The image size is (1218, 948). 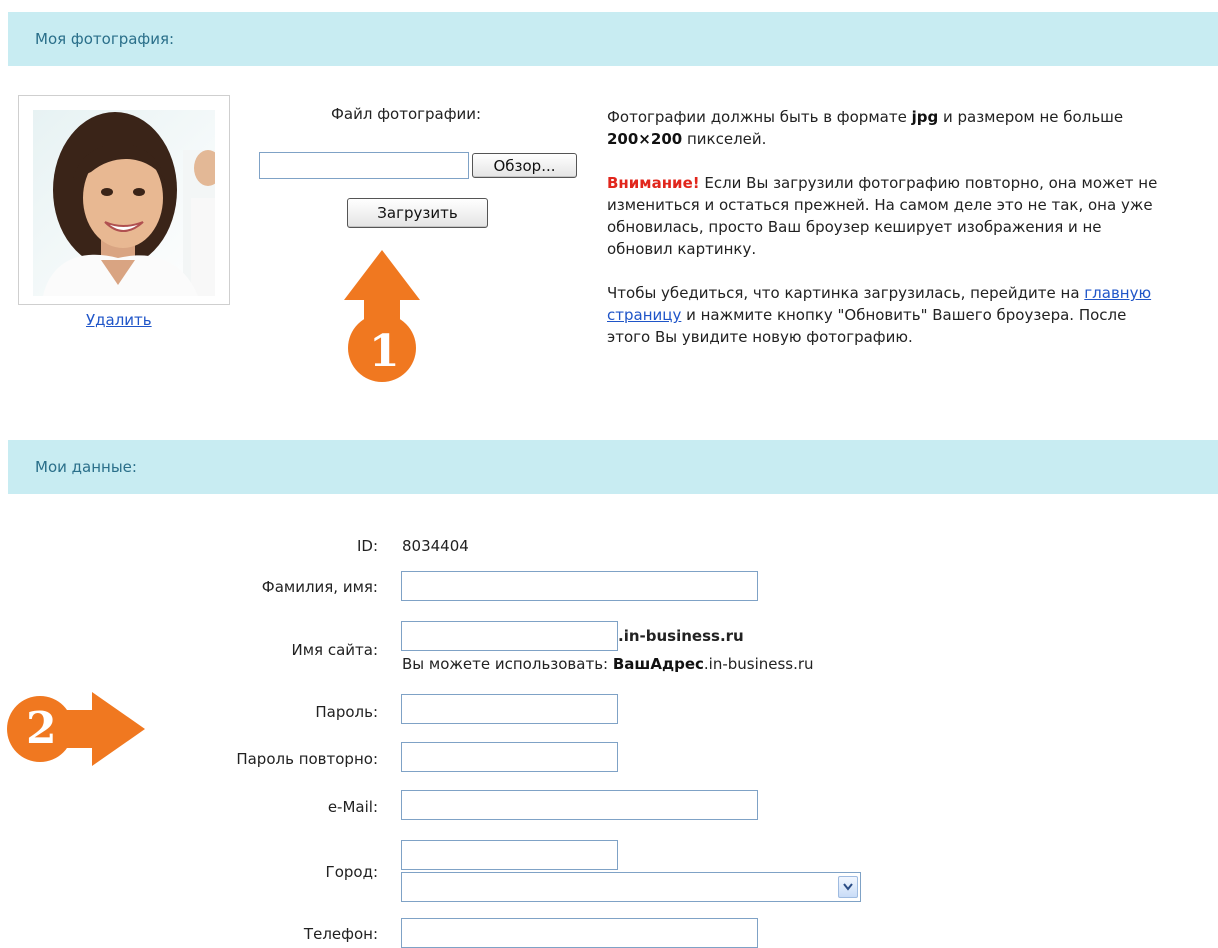 I want to click on id-value: 8034404, so click(x=435, y=546).